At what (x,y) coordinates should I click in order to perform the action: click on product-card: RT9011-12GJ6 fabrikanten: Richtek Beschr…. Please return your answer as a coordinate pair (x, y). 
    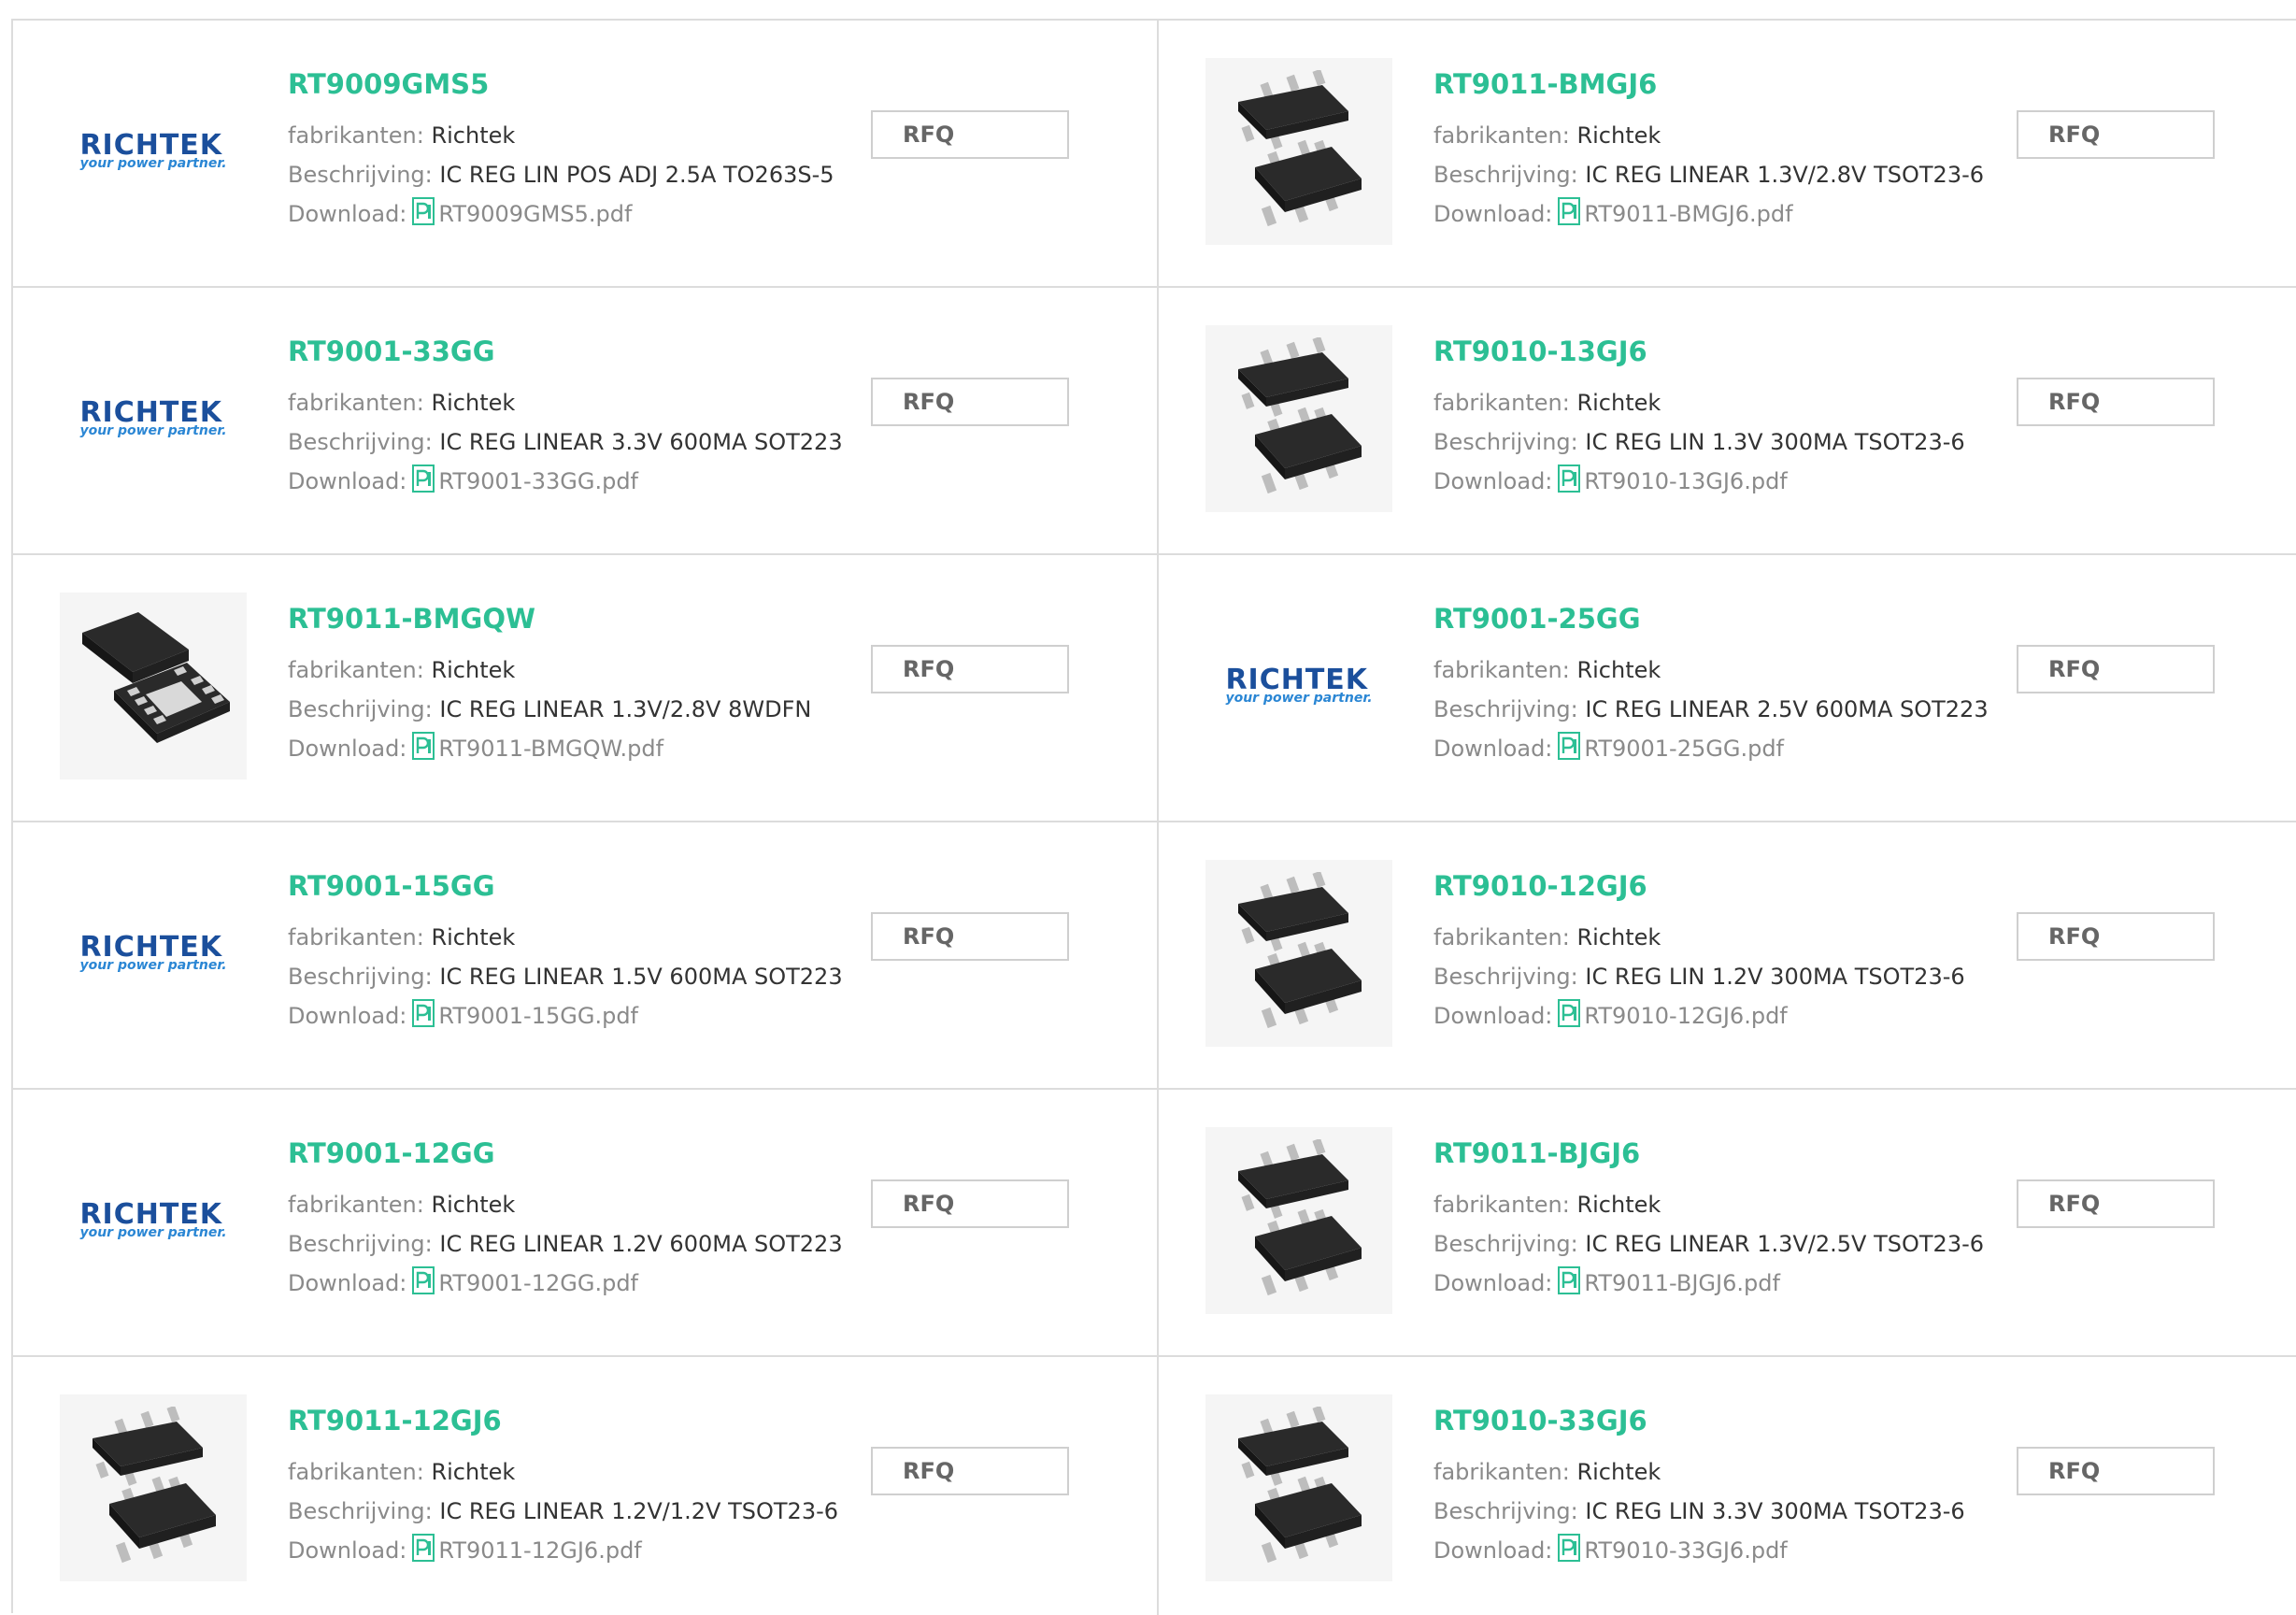
    Looking at the image, I should click on (586, 1486).